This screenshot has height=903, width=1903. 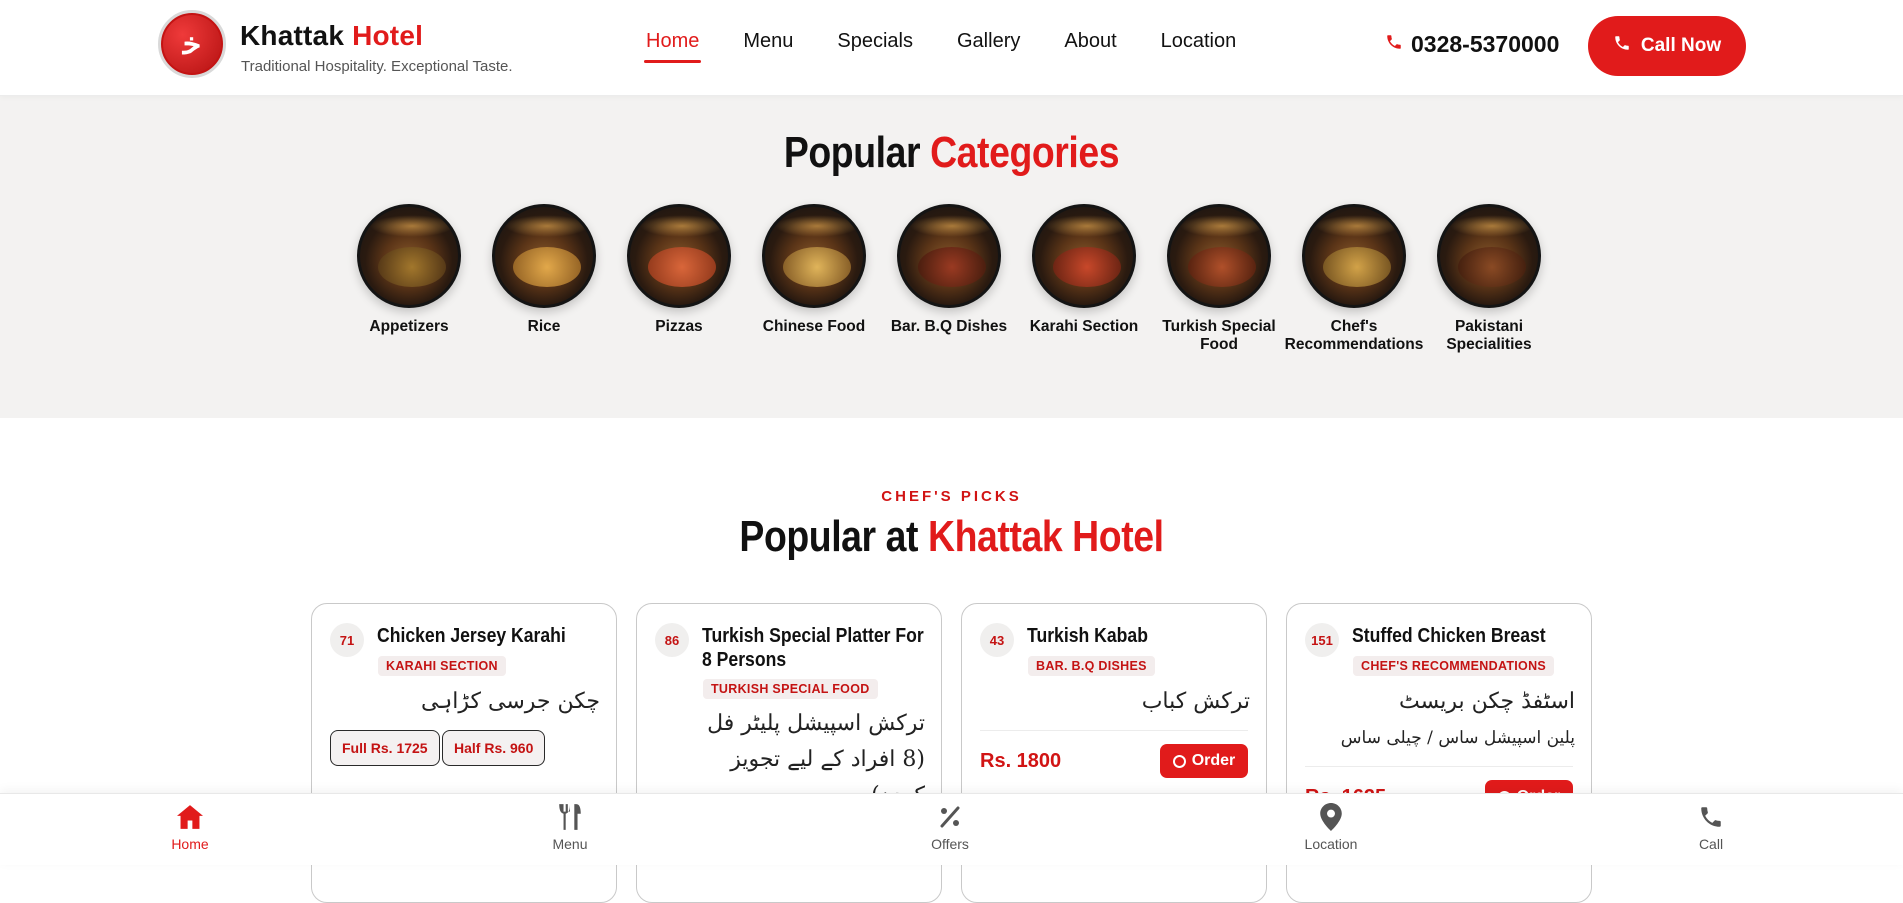 I want to click on category-label: Rice, so click(x=544, y=326).